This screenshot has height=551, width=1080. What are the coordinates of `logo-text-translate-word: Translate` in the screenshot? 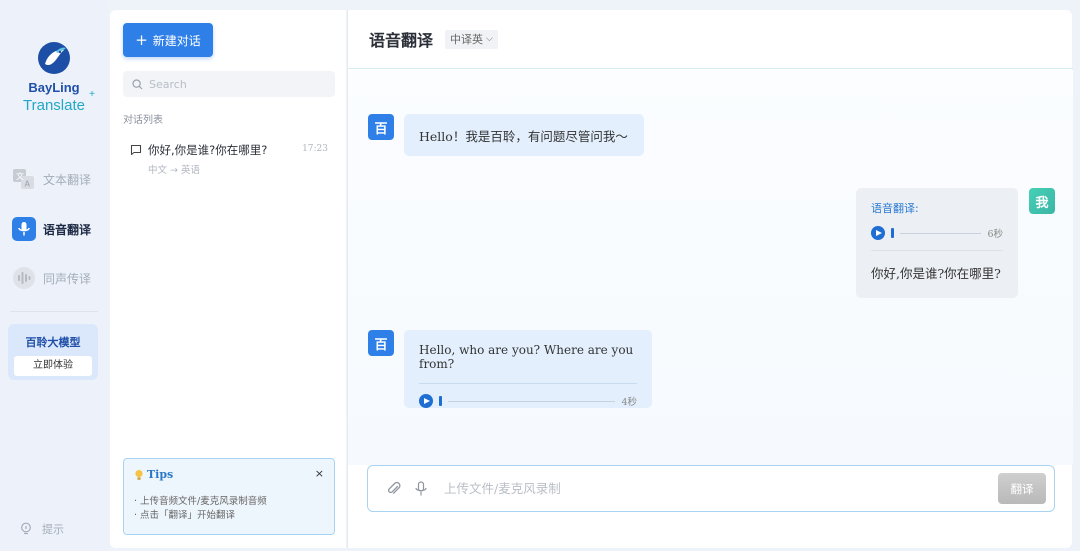 It's located at (54, 105).